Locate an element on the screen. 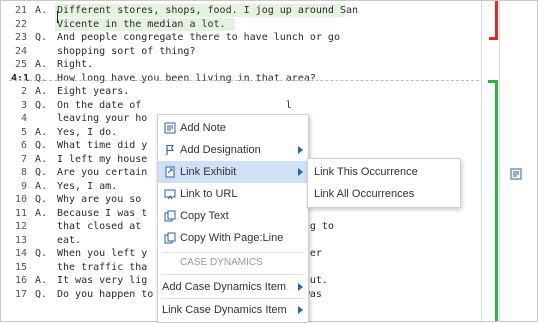  line-text: Vicente in the median a lot. is located at coordinates (141, 24).